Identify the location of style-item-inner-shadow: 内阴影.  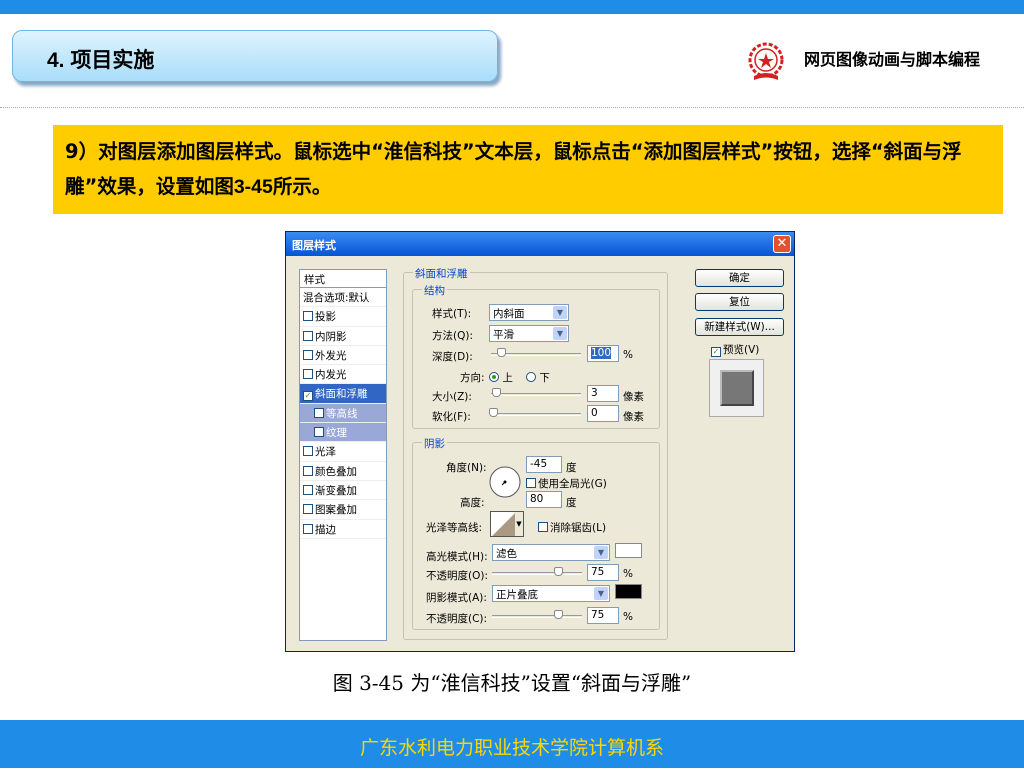
(343, 336).